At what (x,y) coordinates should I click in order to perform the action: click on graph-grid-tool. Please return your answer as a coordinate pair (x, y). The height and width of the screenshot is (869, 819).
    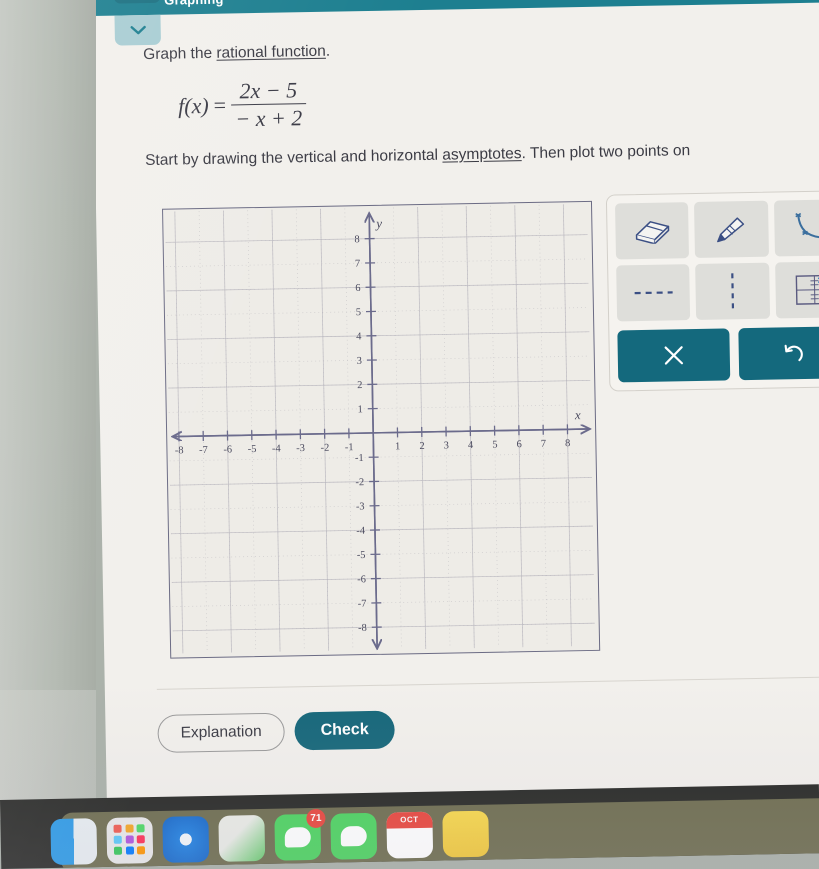
    Looking at the image, I should click on (796, 290).